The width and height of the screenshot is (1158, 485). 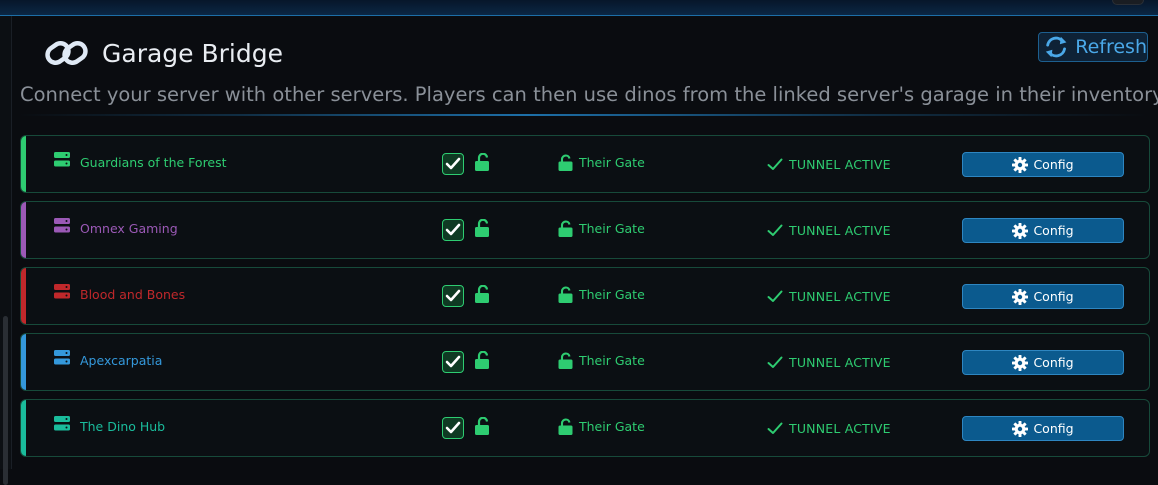 I want to click on server-name: The Dino Hub, so click(x=123, y=426).